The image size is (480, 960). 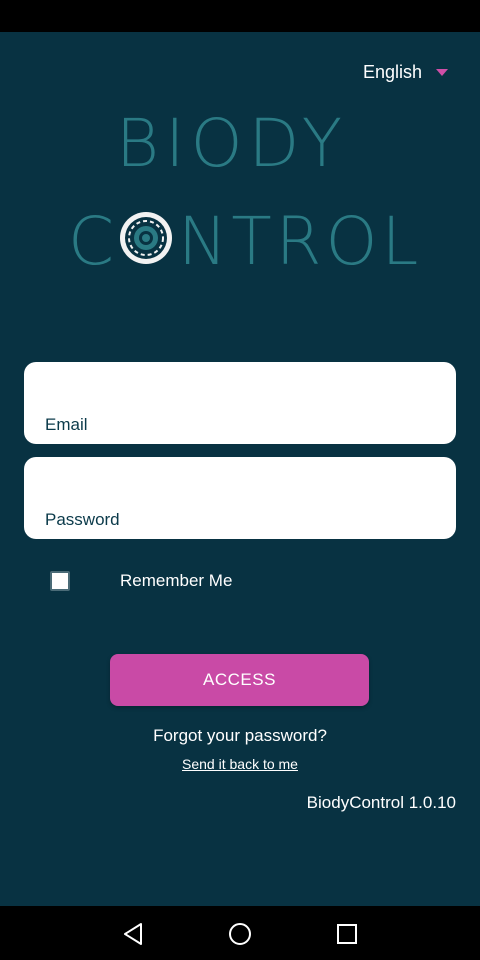 What do you see at coordinates (60, 581) in the screenshot?
I see `remember-me-checkbox` at bounding box center [60, 581].